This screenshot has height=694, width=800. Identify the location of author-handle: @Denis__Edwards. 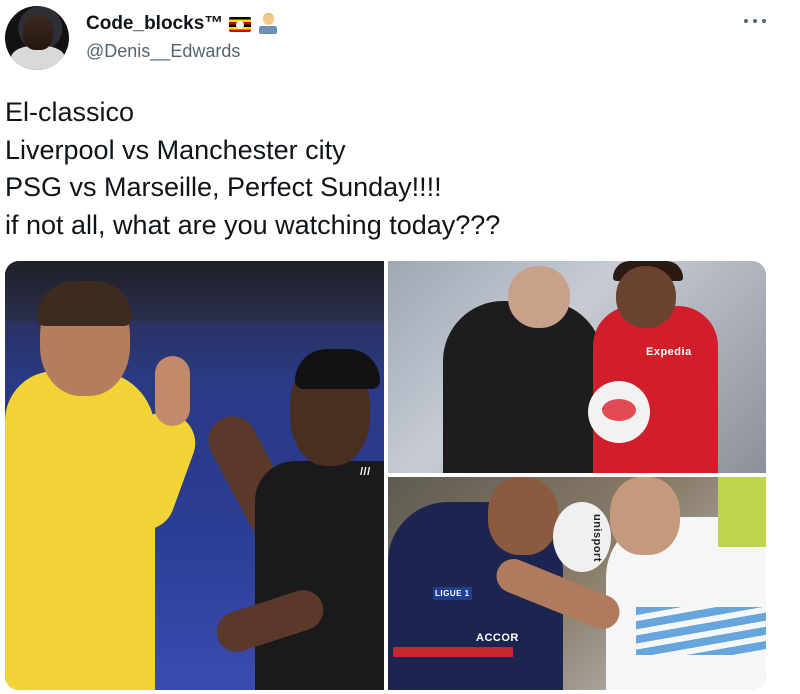
(163, 51).